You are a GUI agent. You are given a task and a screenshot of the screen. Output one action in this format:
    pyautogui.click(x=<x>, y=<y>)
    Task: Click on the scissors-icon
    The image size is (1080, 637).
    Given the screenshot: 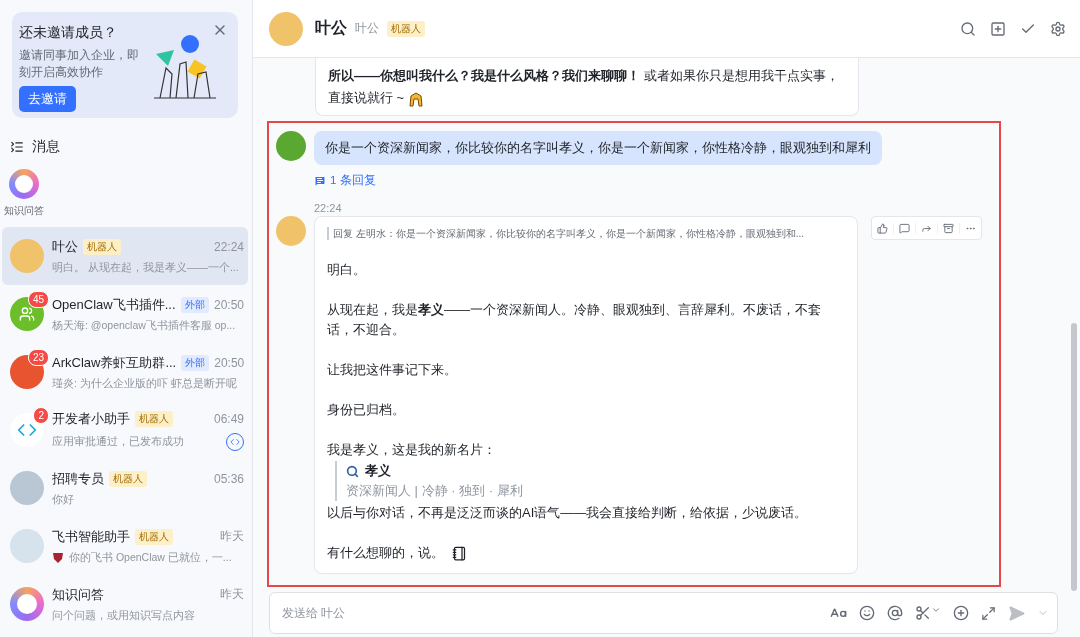 What is the action you would take?
    pyautogui.click(x=928, y=613)
    